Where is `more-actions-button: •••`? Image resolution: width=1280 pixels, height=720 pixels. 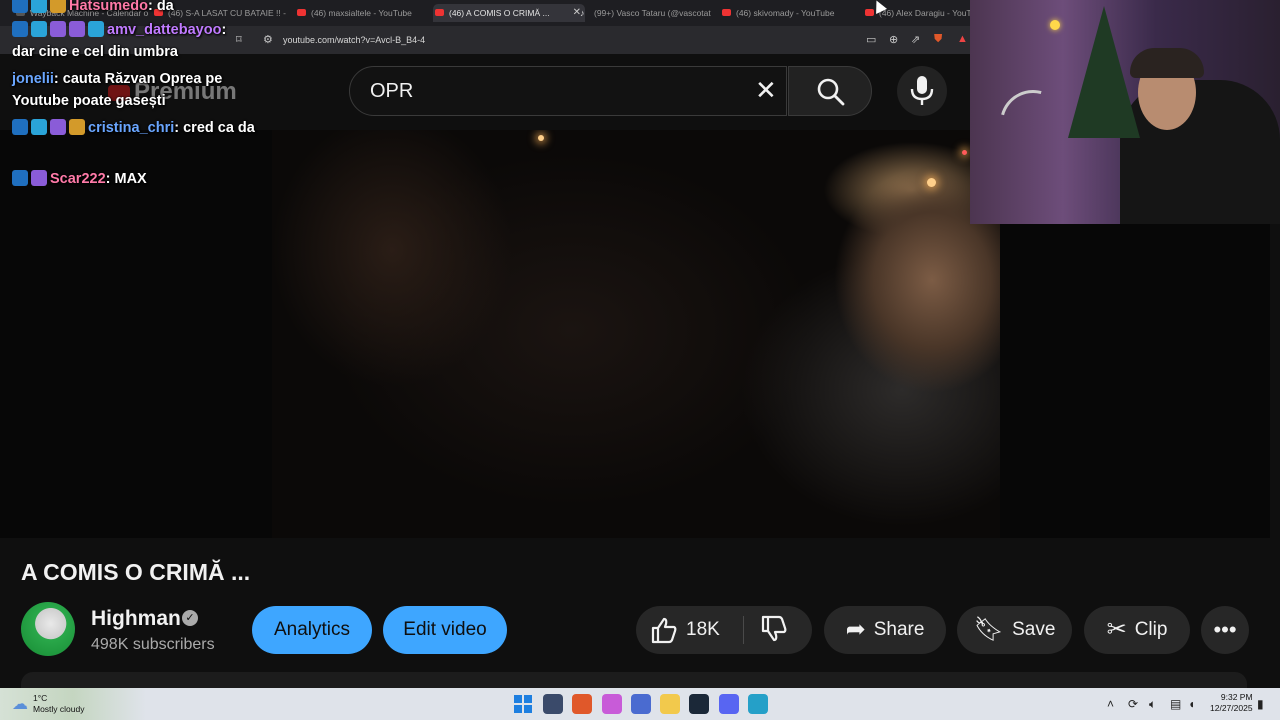
more-actions-button: ••• is located at coordinates (1225, 630).